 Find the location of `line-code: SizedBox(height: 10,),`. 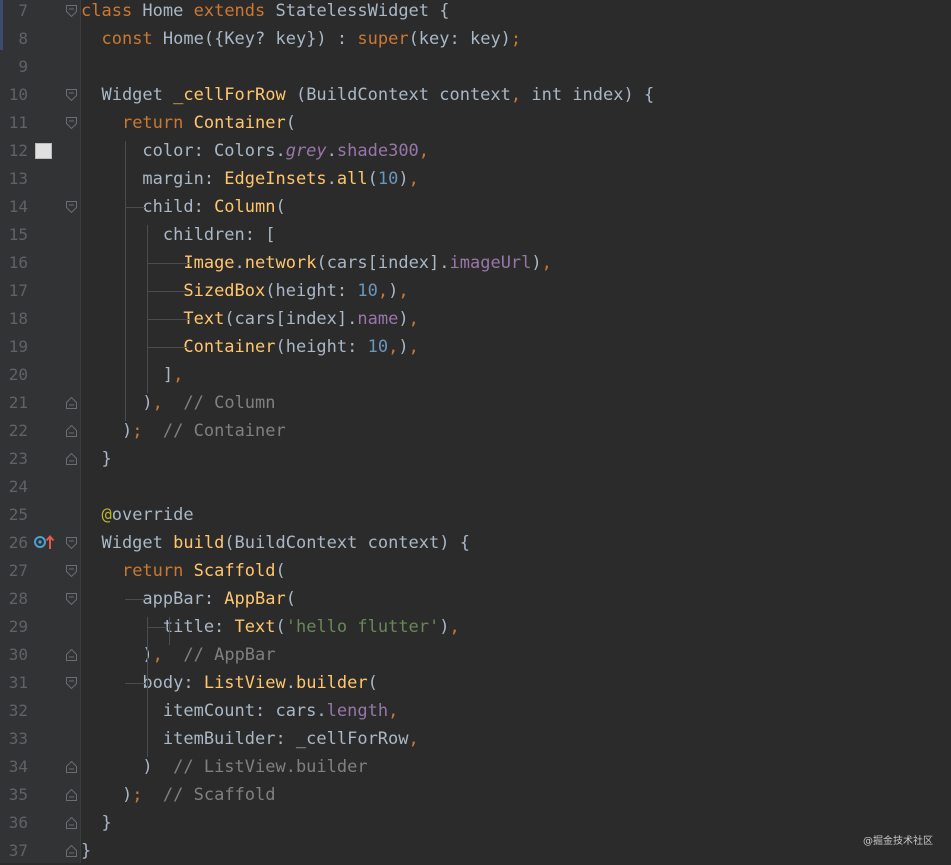

line-code: SizedBox(height: 10,), is located at coordinates (244, 291).